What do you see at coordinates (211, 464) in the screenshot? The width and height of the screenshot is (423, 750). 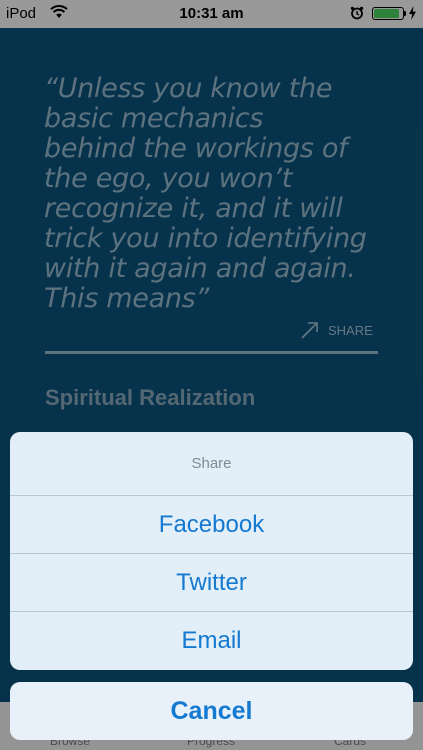 I see `action-sheet-title: Share` at bounding box center [211, 464].